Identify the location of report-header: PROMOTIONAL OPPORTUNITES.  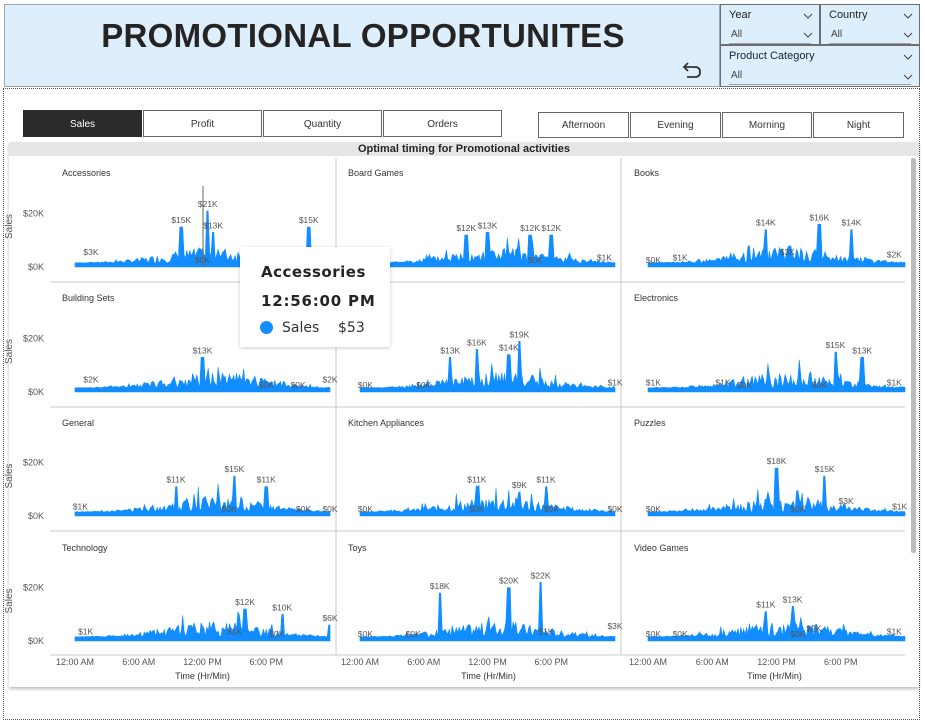
(362, 45).